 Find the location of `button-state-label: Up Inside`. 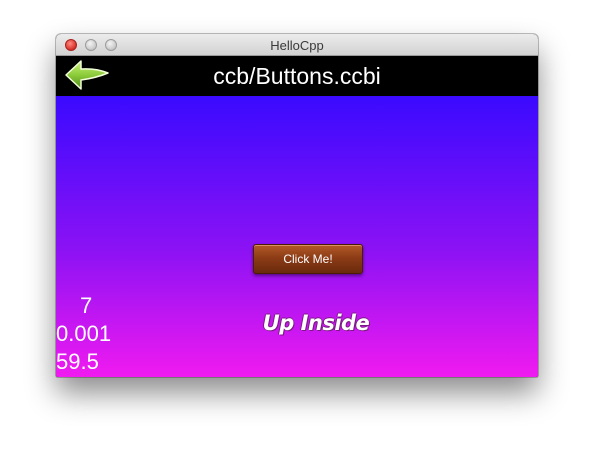

button-state-label: Up Inside is located at coordinates (316, 323).